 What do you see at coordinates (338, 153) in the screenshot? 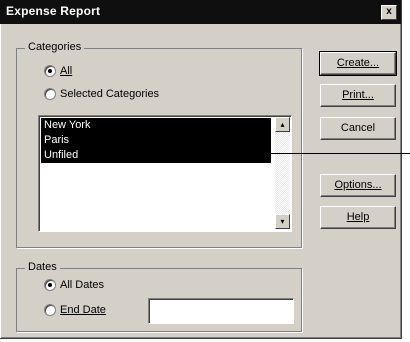
I see `callout-line` at bounding box center [338, 153].